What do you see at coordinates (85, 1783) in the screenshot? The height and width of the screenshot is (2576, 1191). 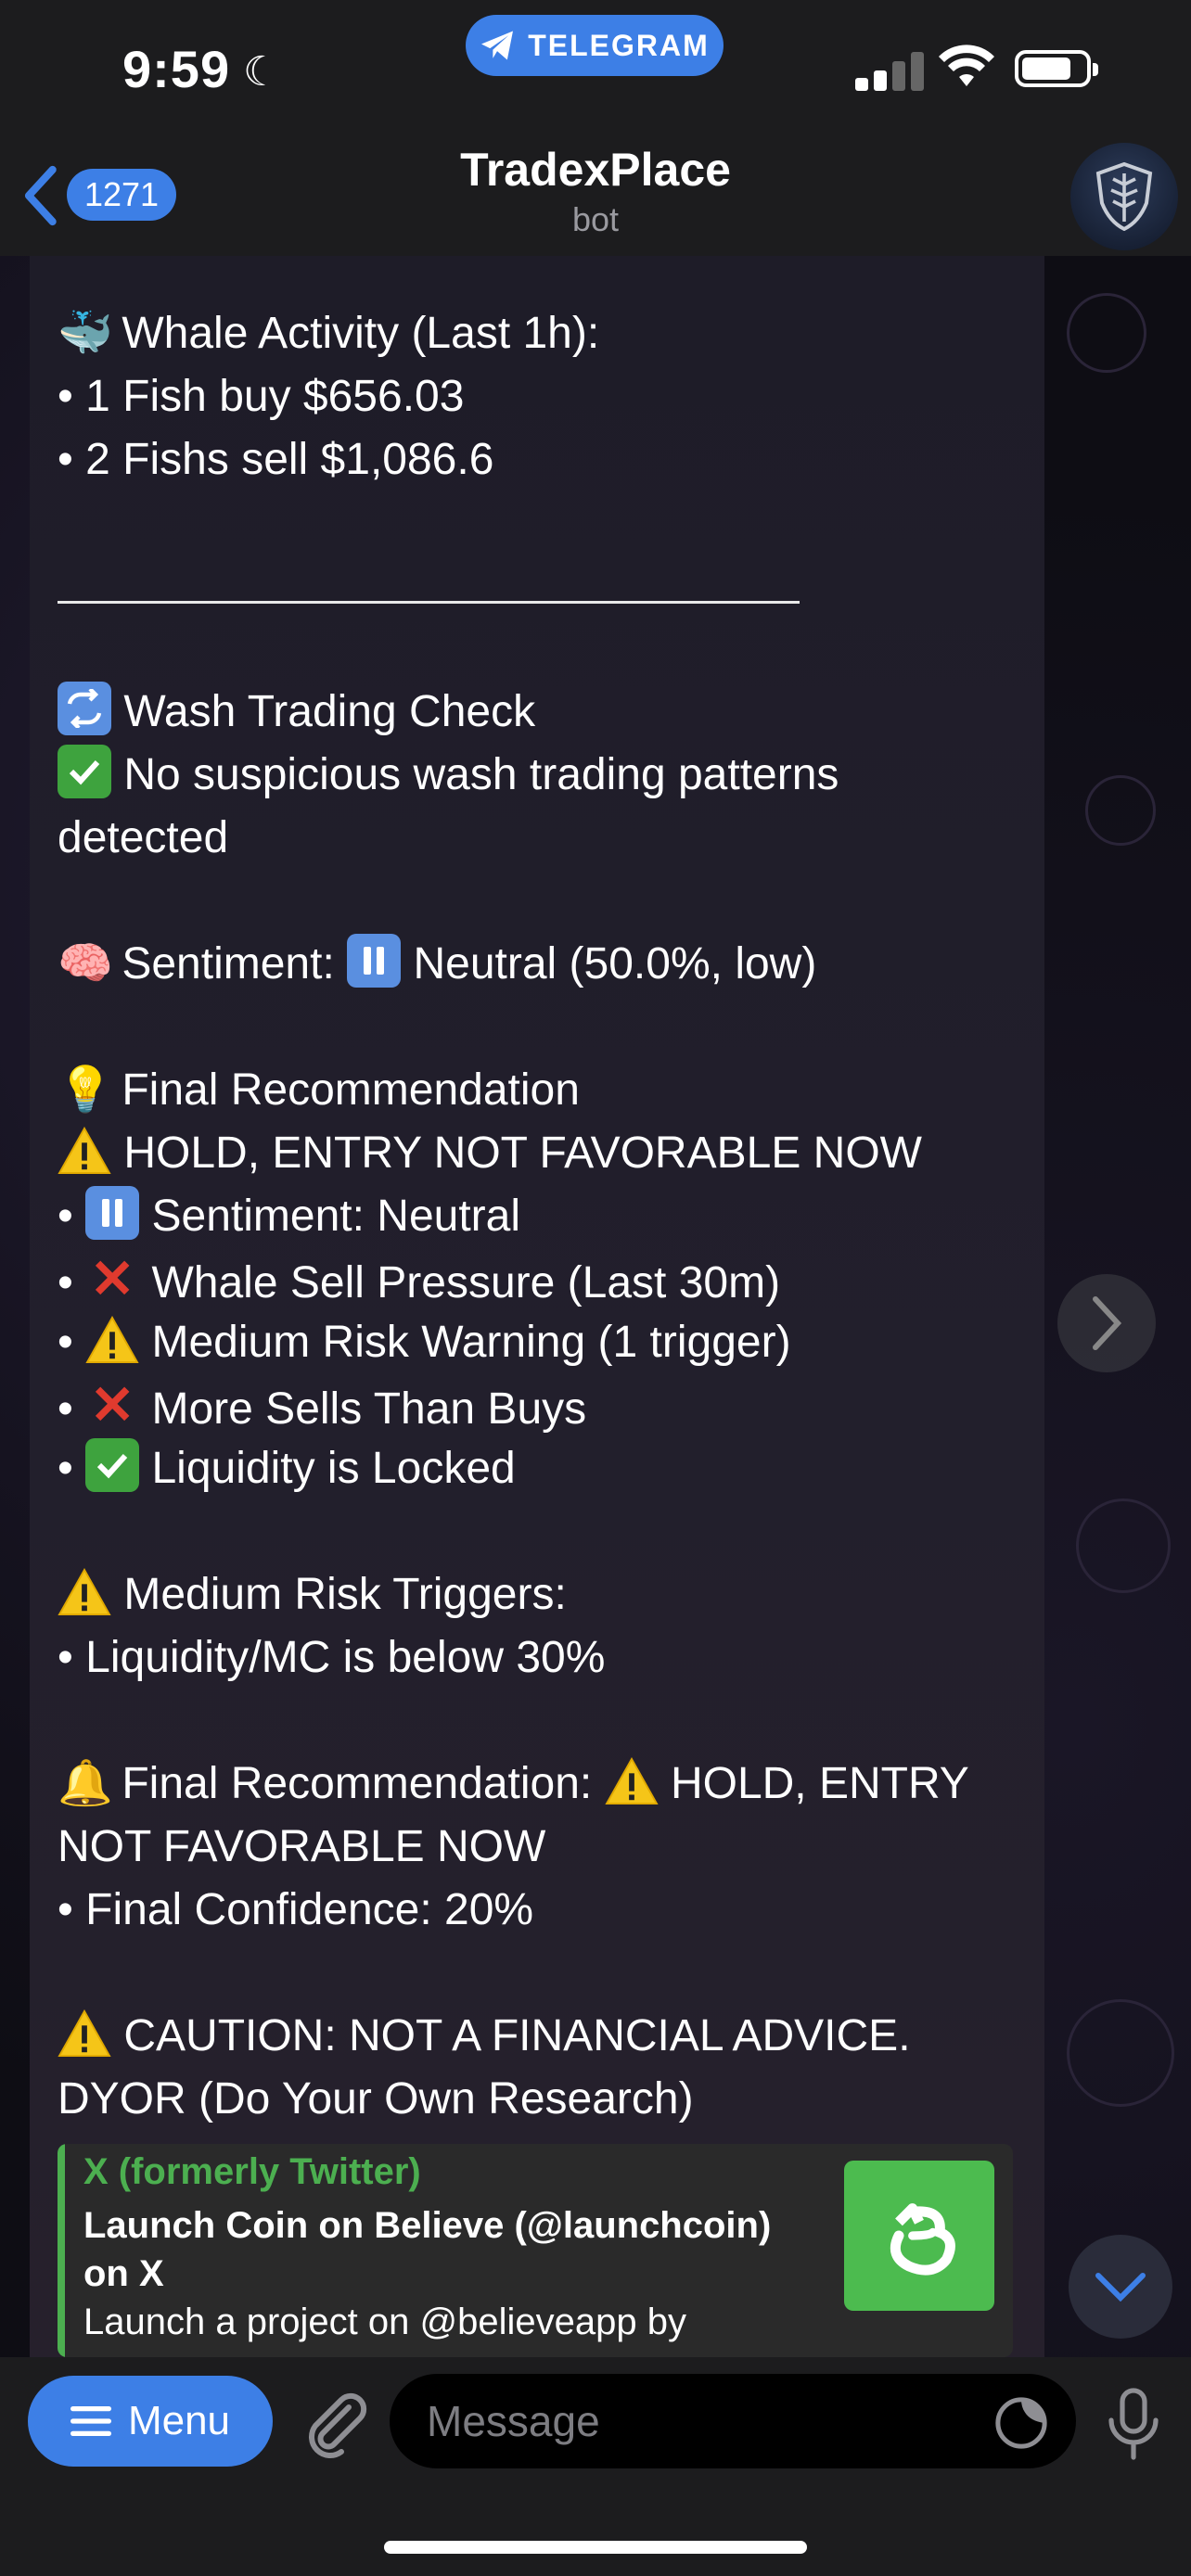 I see `bell-icon: 🔔` at bounding box center [85, 1783].